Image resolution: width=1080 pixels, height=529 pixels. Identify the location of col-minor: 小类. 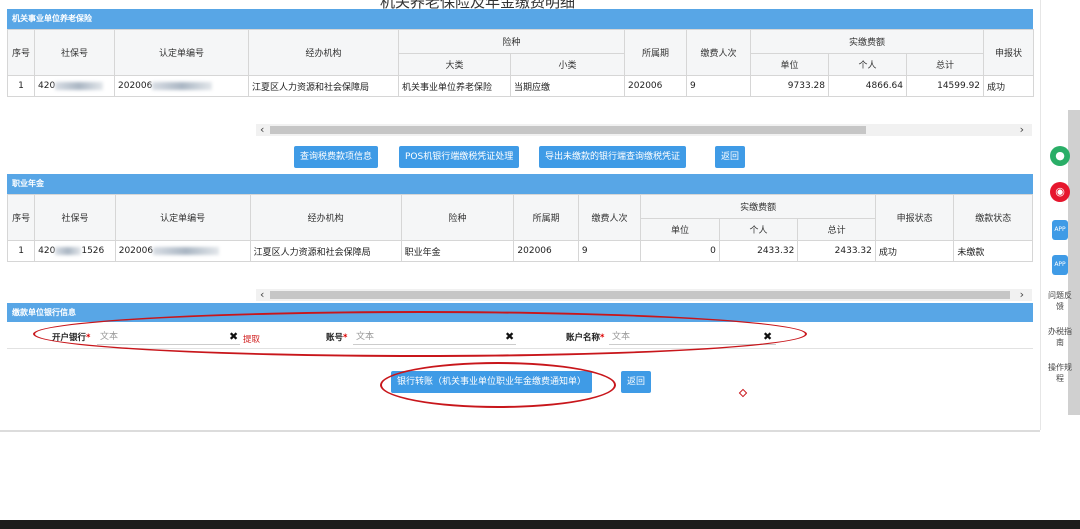
(567, 64).